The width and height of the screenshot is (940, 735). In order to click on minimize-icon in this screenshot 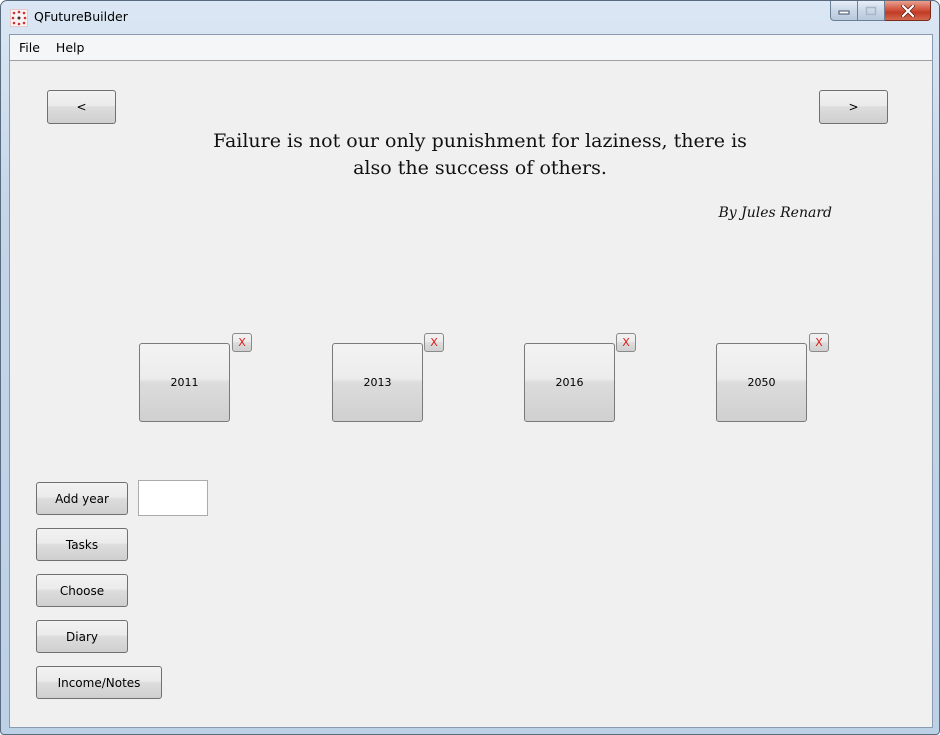, I will do `click(844, 12)`.